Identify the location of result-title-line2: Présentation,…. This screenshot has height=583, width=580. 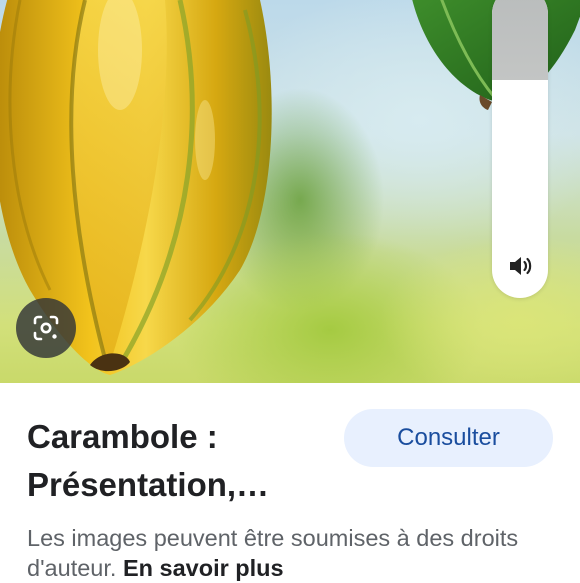
(148, 484).